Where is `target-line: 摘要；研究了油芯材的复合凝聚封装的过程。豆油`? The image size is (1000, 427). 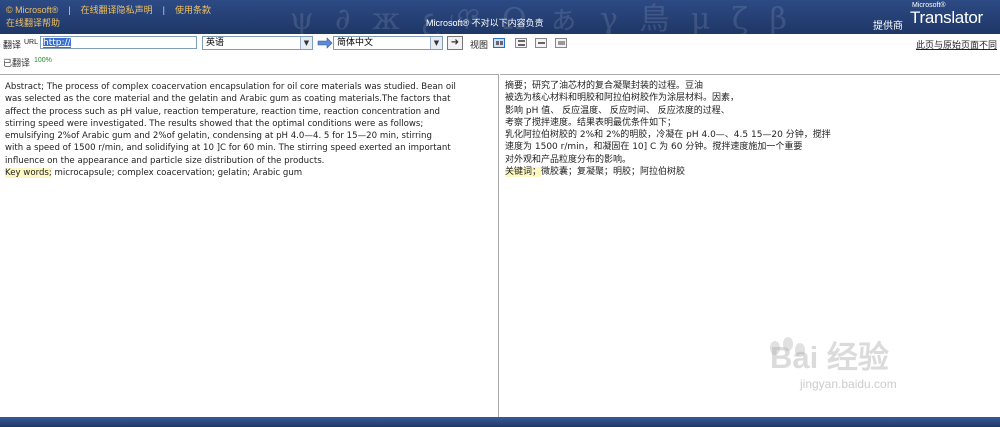 target-line: 摘要；研究了油芯材的复合凝聚封装的过程。豆油 is located at coordinates (604, 86).